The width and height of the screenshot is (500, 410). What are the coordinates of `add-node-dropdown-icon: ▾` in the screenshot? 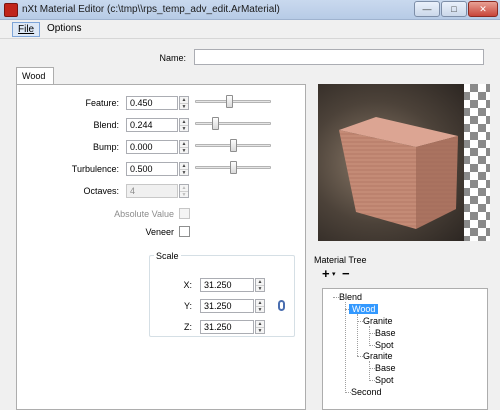 It's located at (334, 274).